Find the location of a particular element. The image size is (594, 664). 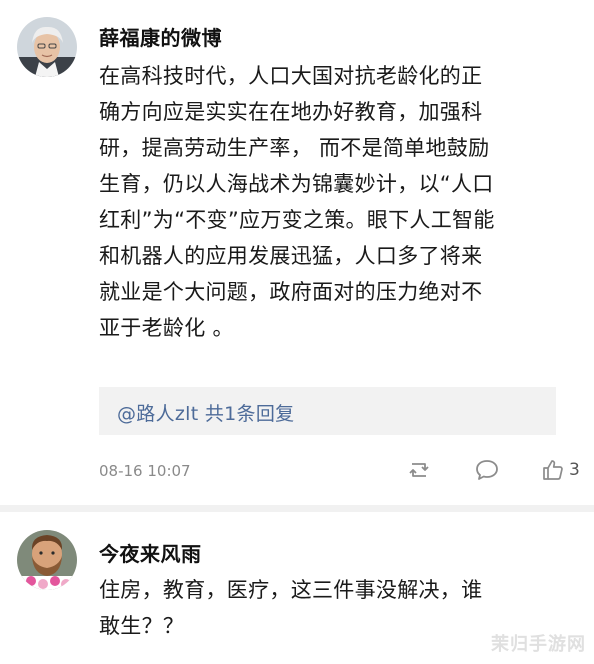

post-content-line: 亚于老龄化 。 is located at coordinates (166, 328).